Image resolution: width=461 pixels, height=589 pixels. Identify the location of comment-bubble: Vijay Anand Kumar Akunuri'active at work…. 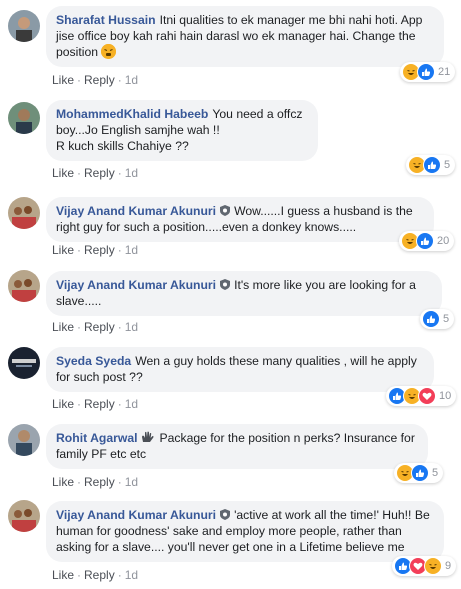
(245, 531).